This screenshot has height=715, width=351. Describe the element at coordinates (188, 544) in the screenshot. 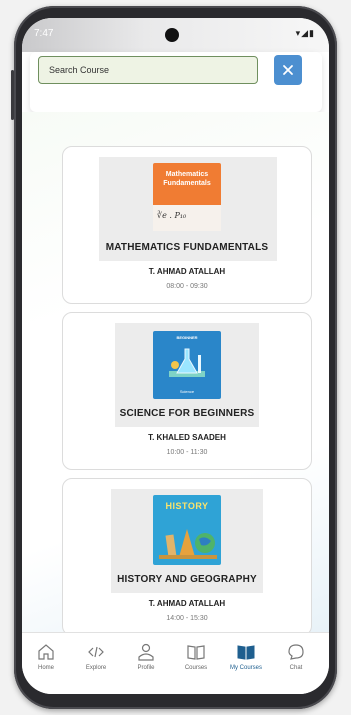

I see `landmarks-icon` at that location.